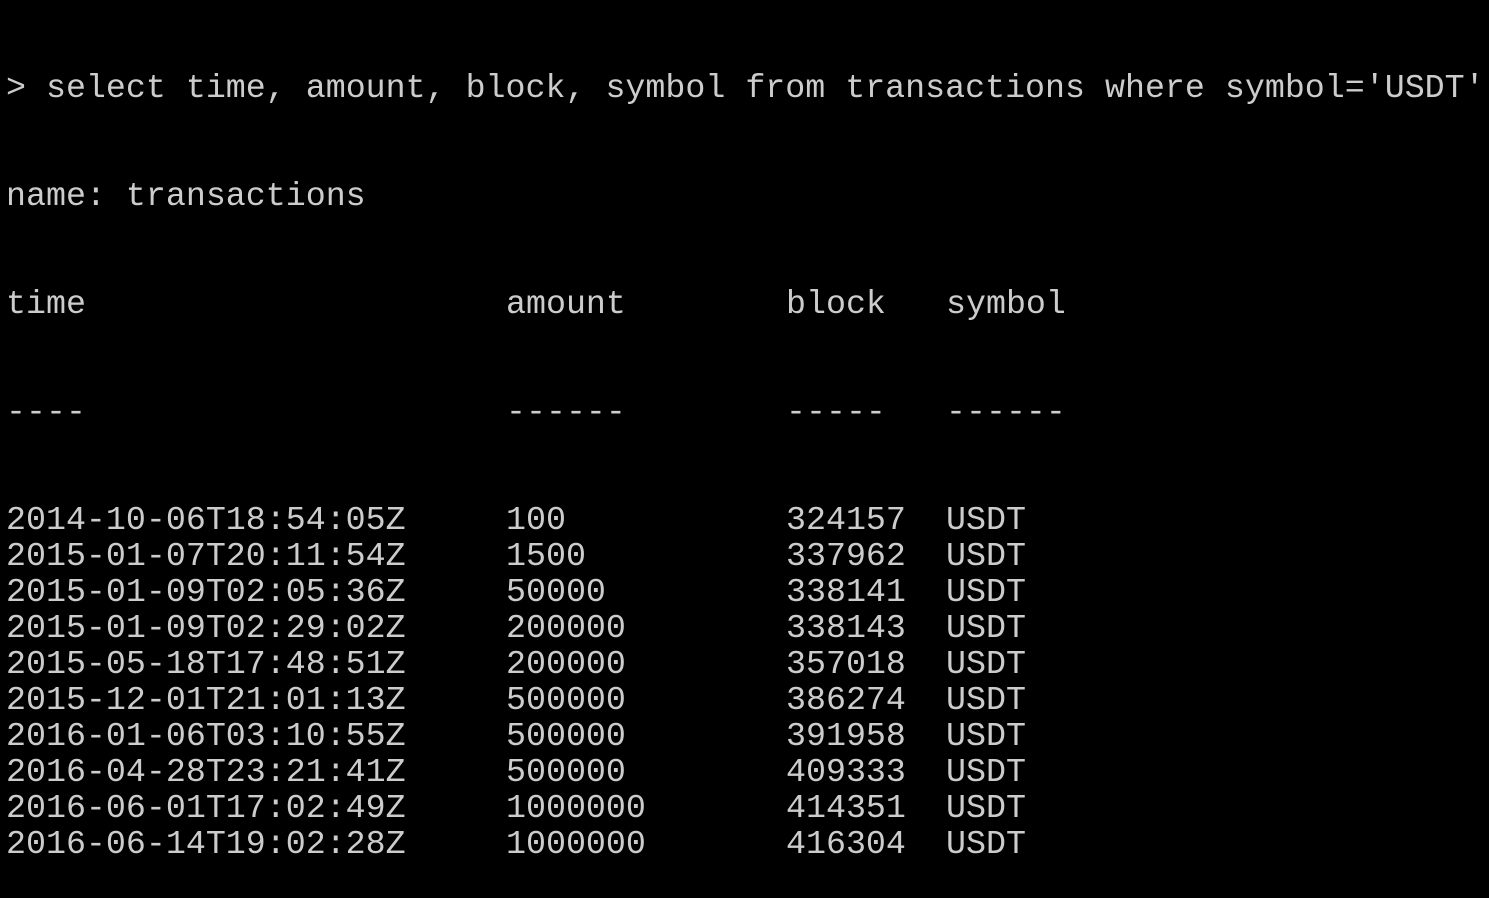 The width and height of the screenshot is (1489, 898). Describe the element at coordinates (206, 808) in the screenshot. I see `cell-time: 2016-06-01T17:02:49Z` at that location.